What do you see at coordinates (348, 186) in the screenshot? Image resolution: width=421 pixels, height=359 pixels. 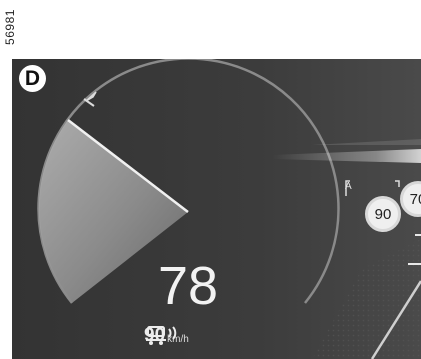 I see `speed-sign-label: A` at bounding box center [348, 186].